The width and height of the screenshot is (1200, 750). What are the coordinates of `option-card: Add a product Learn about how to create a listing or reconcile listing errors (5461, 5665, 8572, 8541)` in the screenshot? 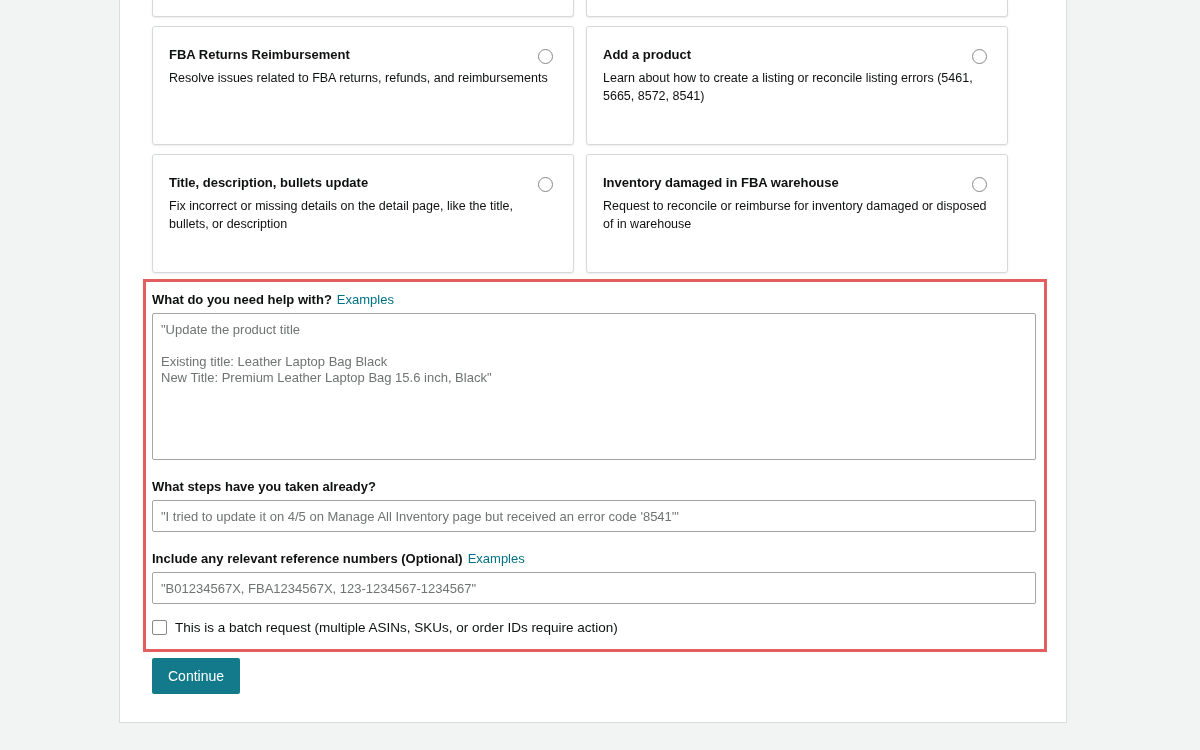 It's located at (797, 85).